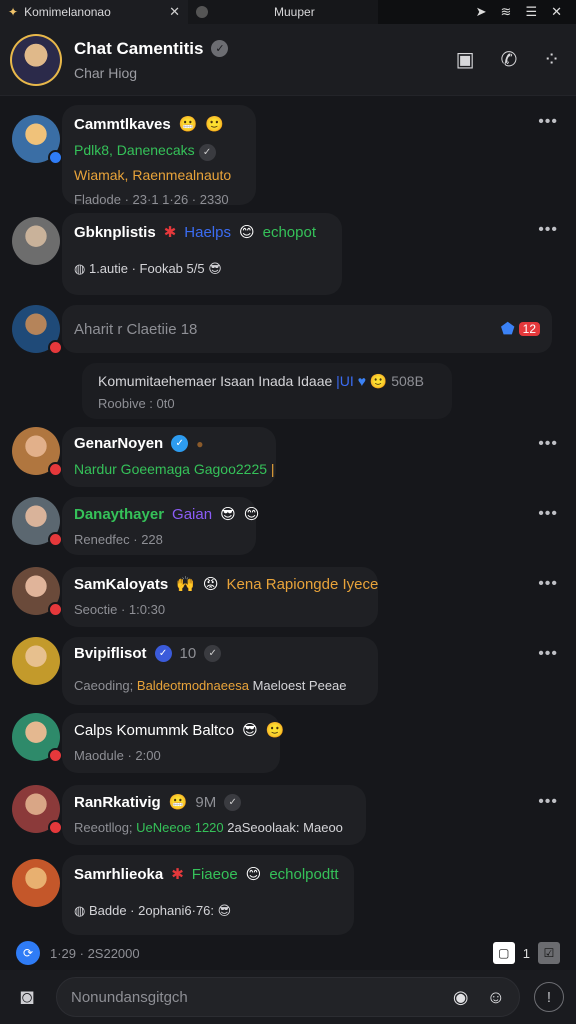  Describe the element at coordinates (202, 12) in the screenshot. I see `app-icon` at that location.